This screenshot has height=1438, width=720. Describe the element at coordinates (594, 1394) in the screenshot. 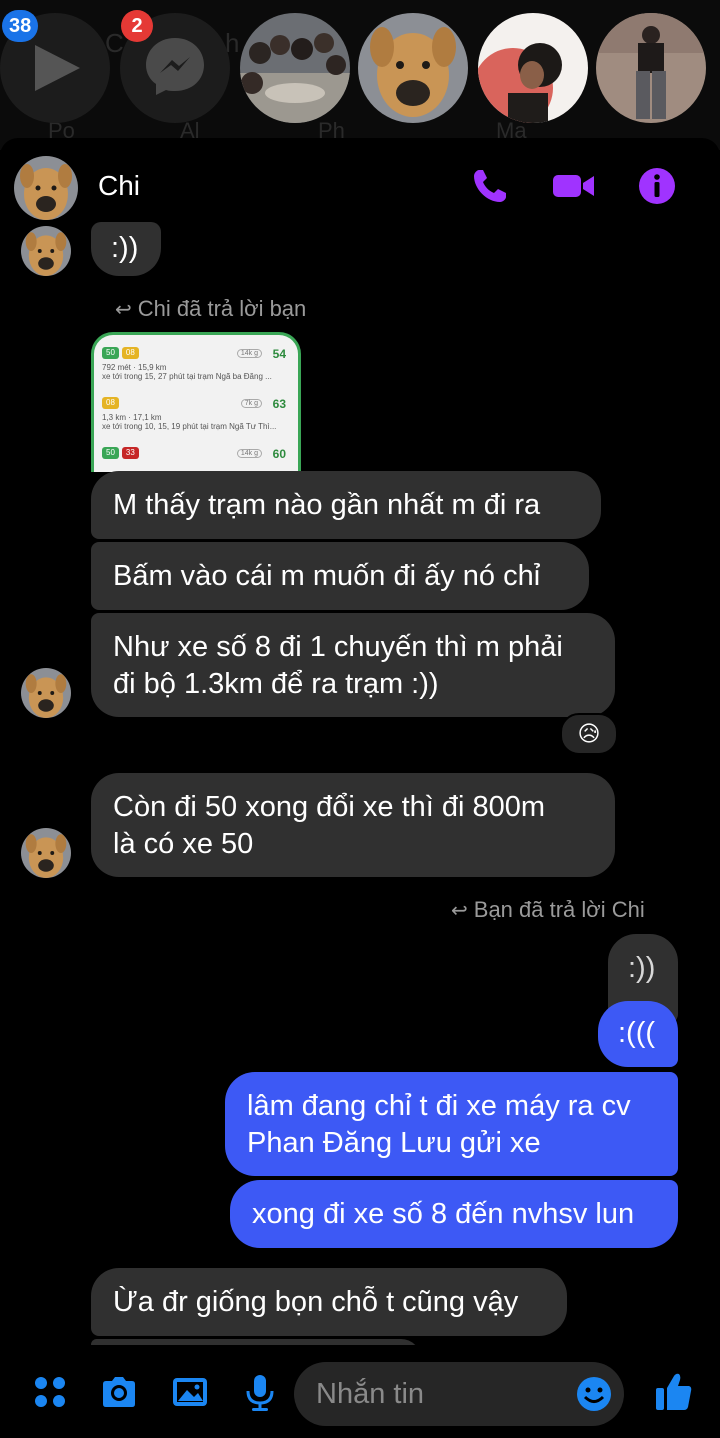

I see `emoji-icon` at that location.